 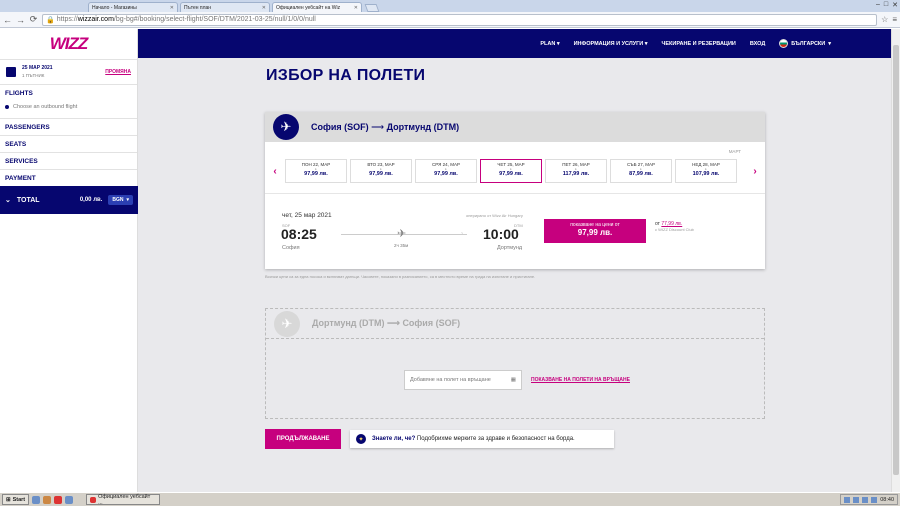 What do you see at coordinates (20, 20) in the screenshot?
I see `forward-icon: →` at bounding box center [20, 20].